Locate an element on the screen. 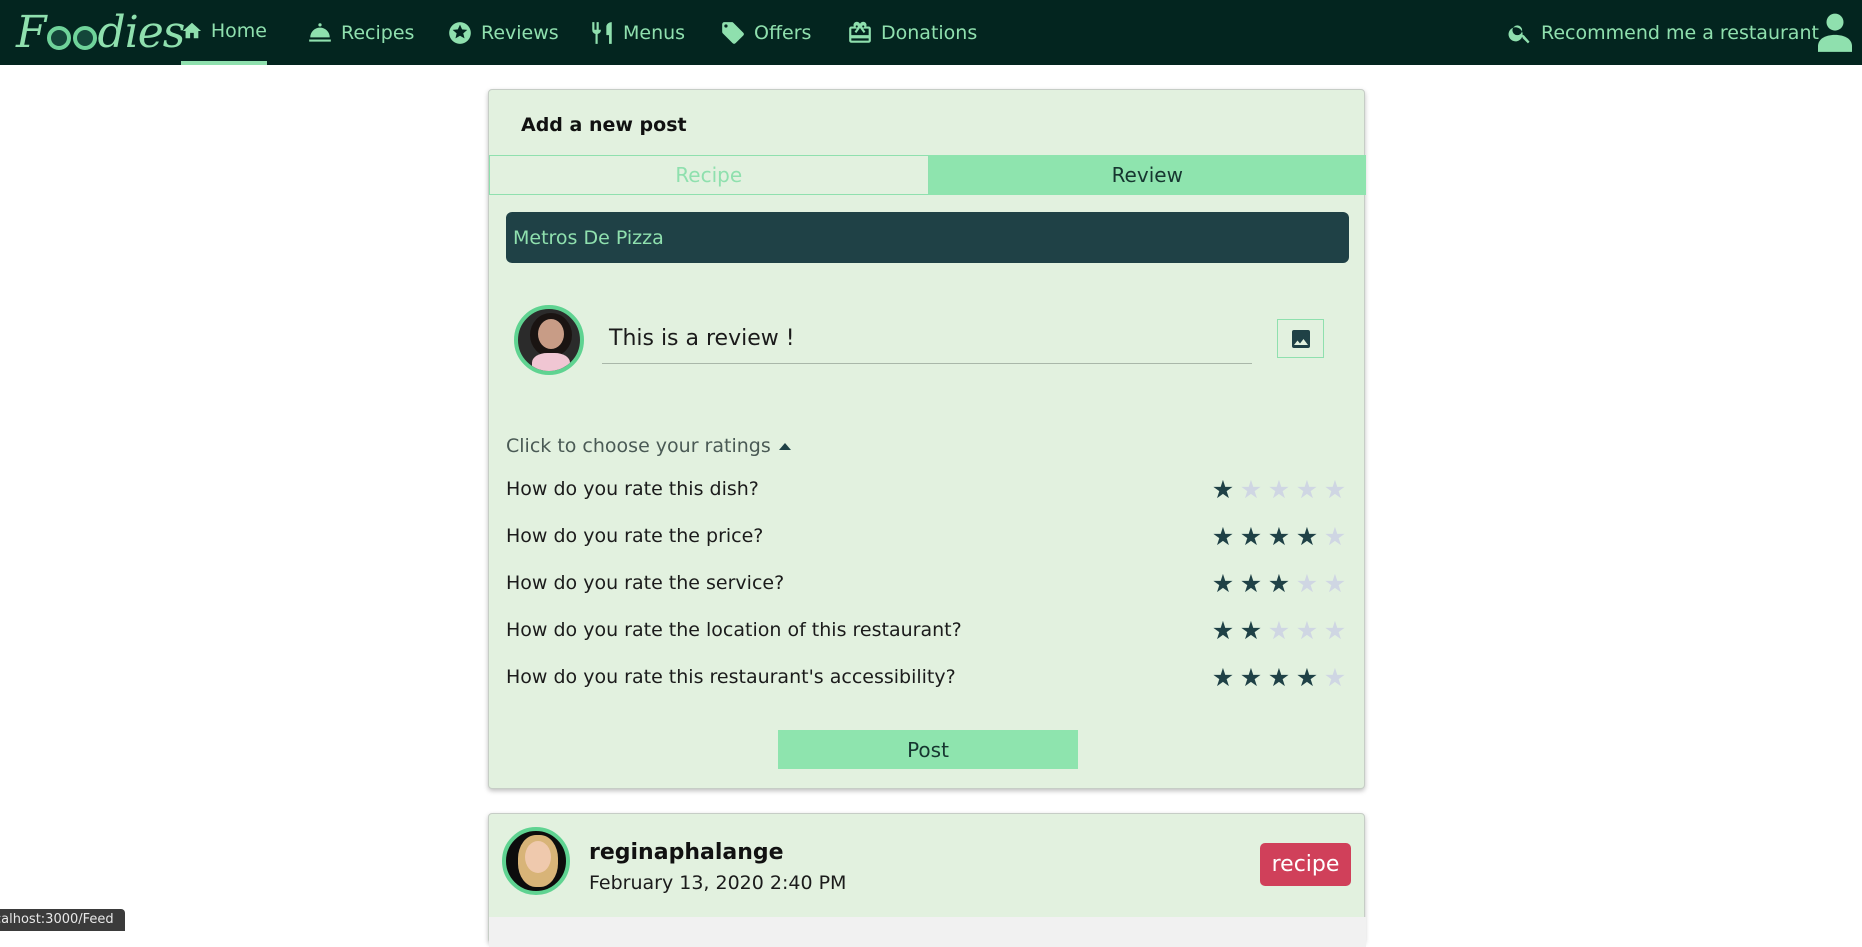 The height and width of the screenshot is (947, 1862). nav-donations: Donations is located at coordinates (912, 32).